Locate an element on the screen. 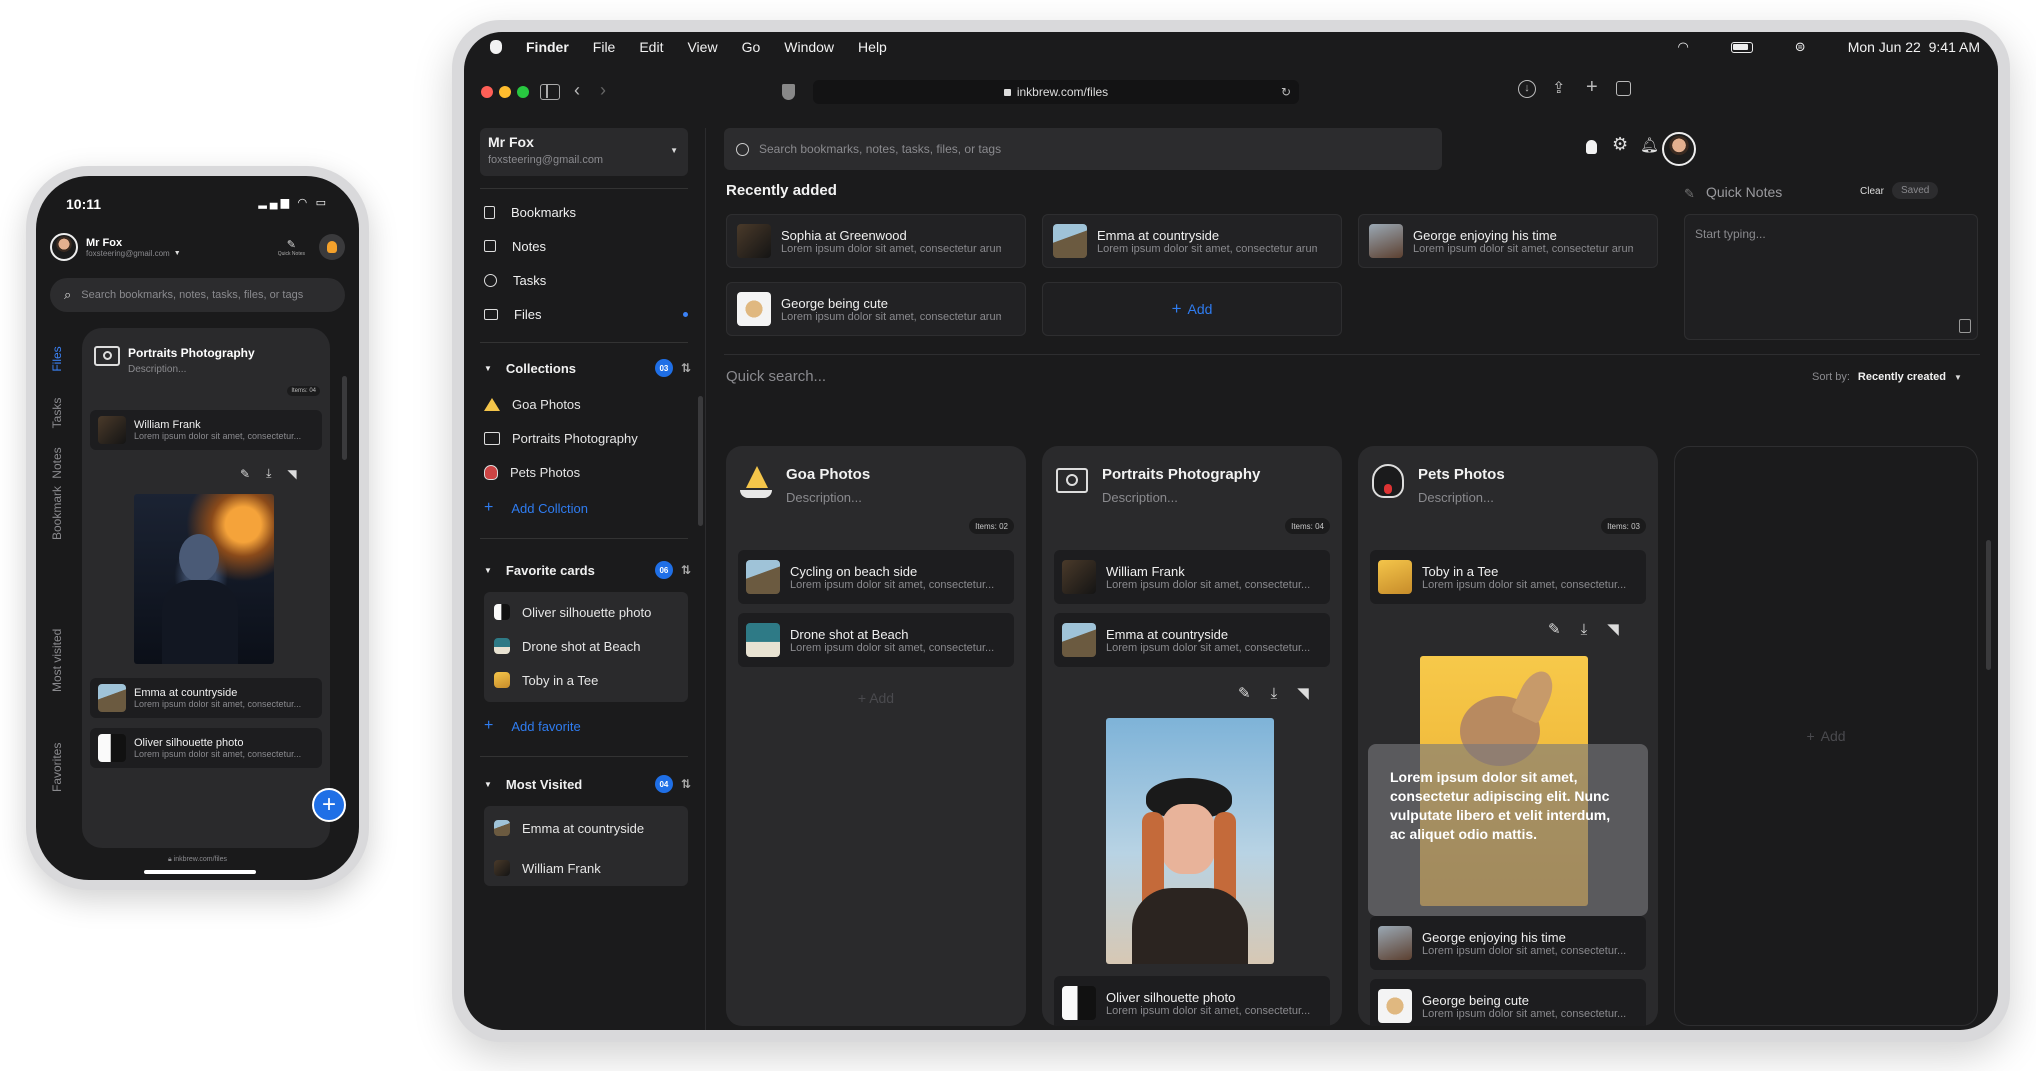  account-switcher: Mr Fox foxsteering@gmail.com ▼ is located at coordinates (584, 152).